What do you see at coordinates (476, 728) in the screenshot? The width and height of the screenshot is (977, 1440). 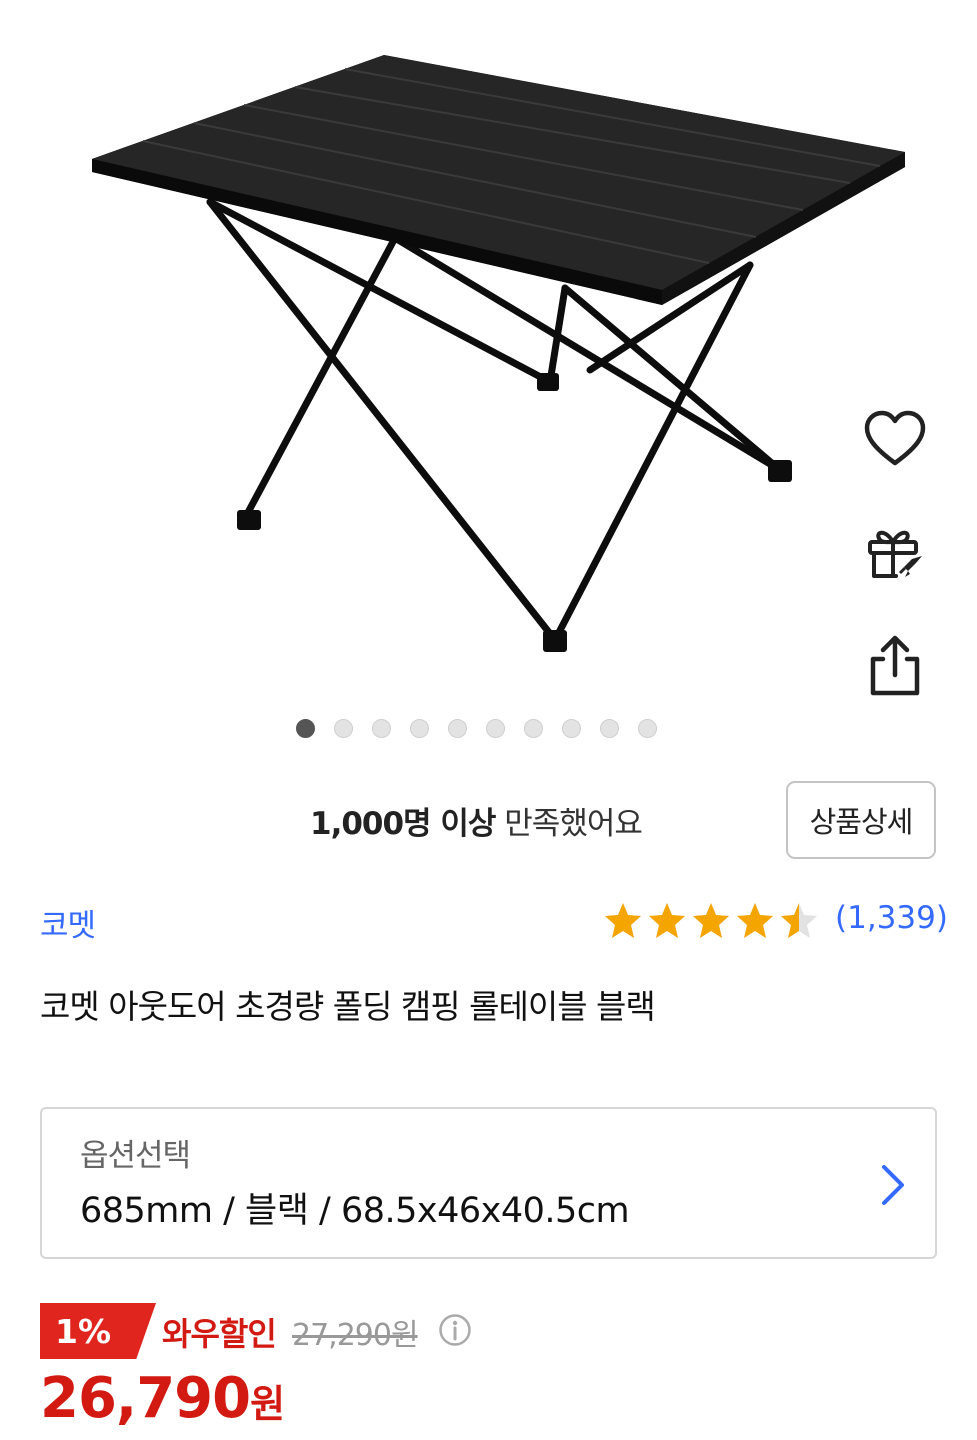 I see `gallery-pagination` at bounding box center [476, 728].